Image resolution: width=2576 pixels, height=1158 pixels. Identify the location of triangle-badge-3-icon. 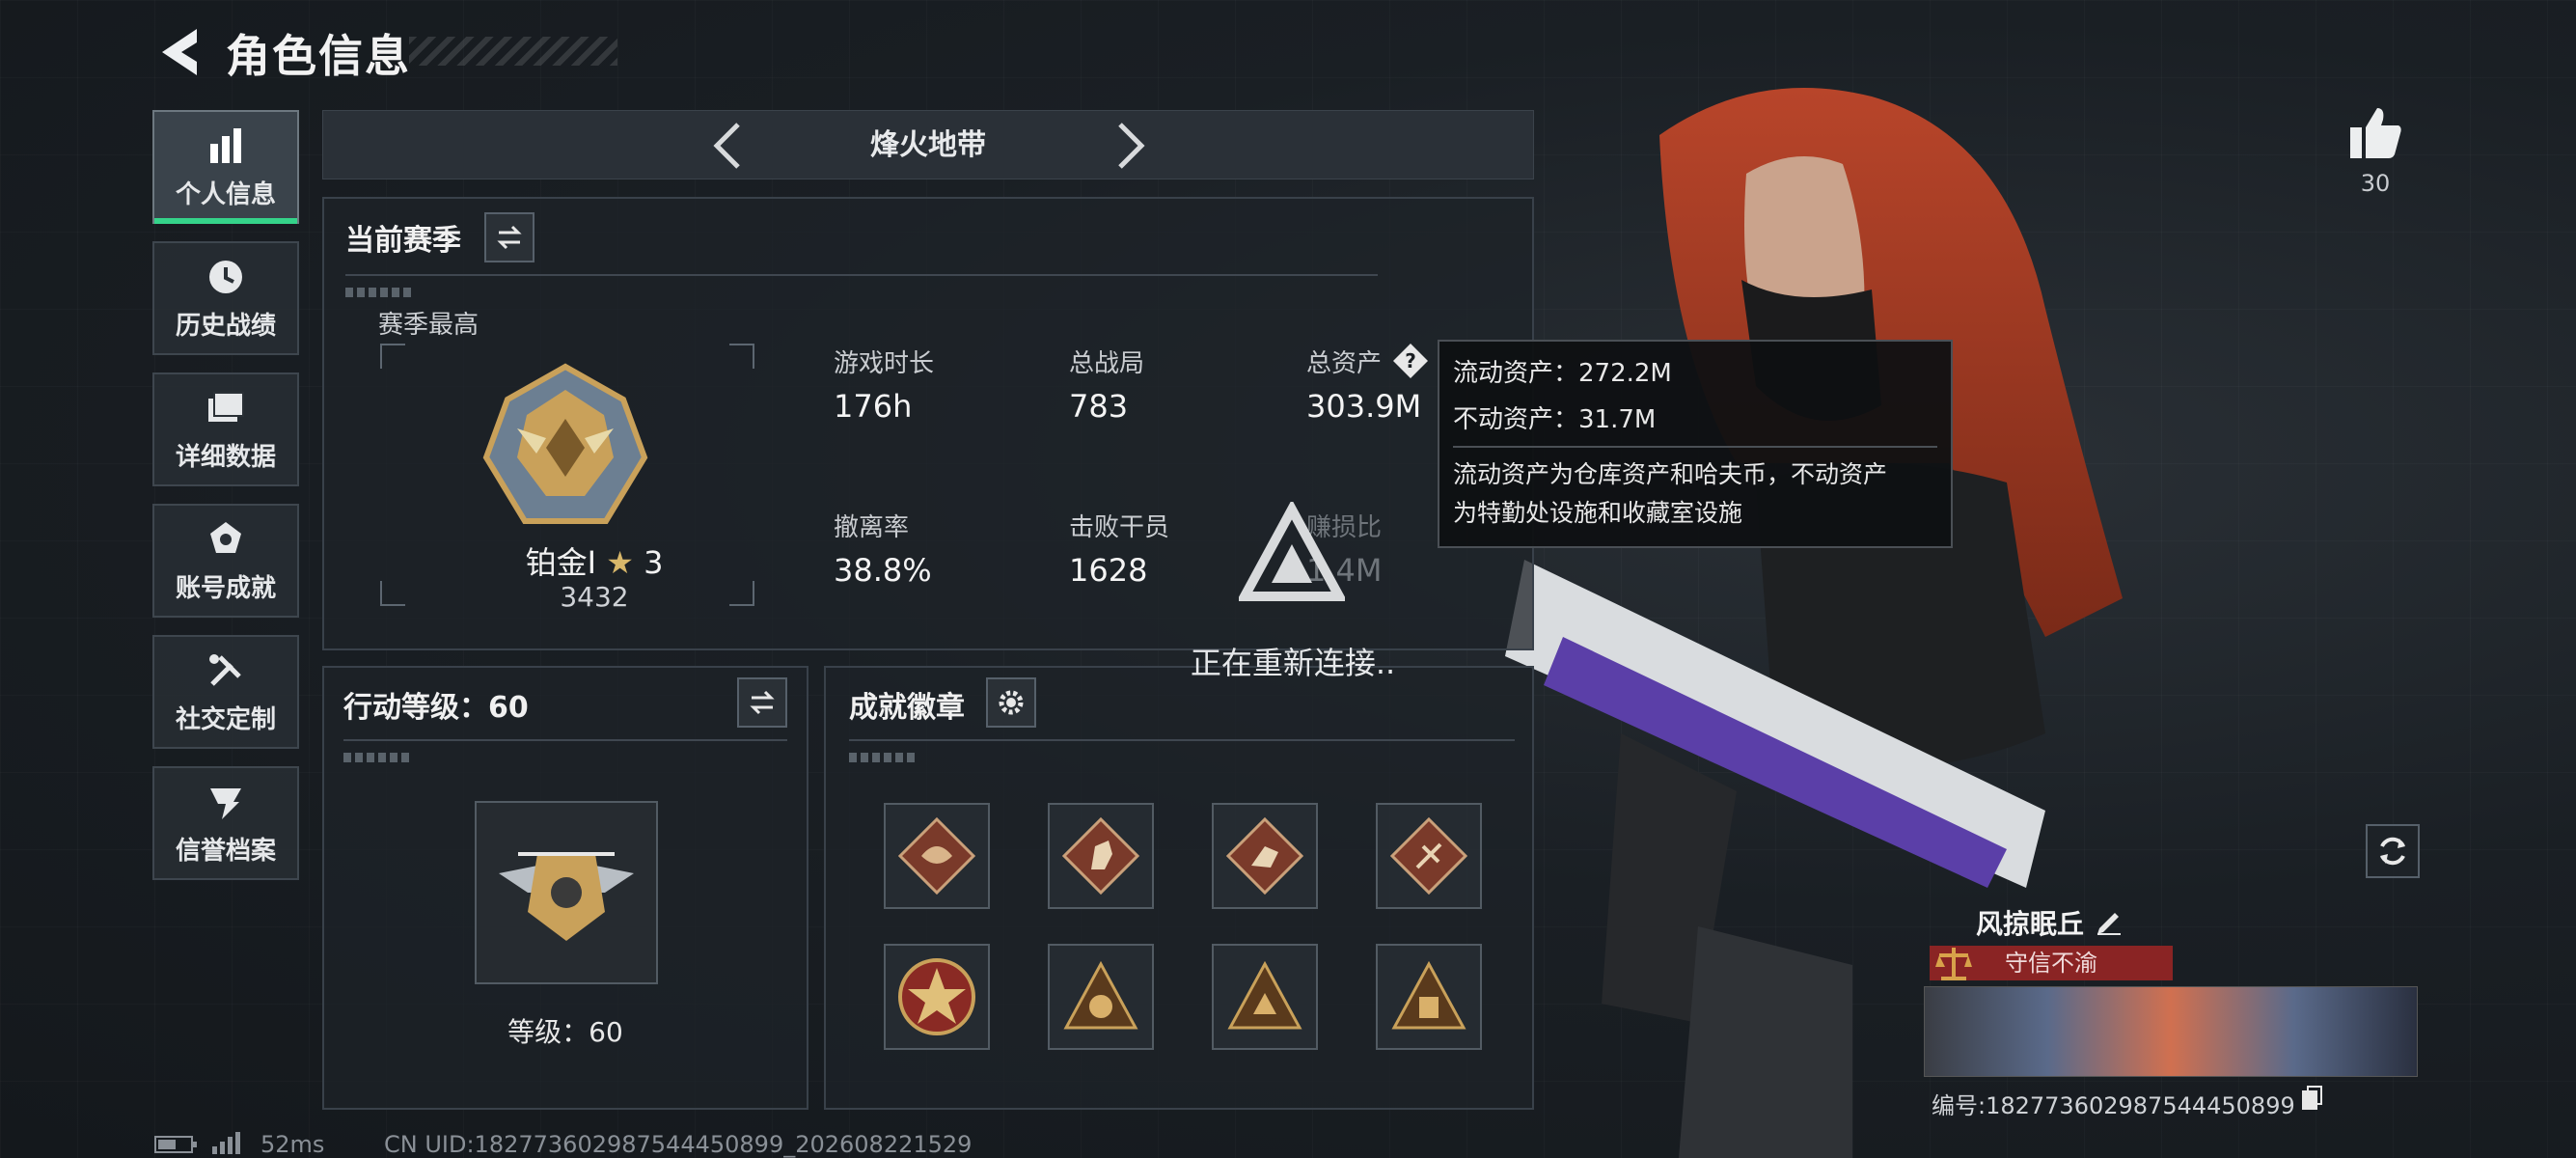
(1429, 995).